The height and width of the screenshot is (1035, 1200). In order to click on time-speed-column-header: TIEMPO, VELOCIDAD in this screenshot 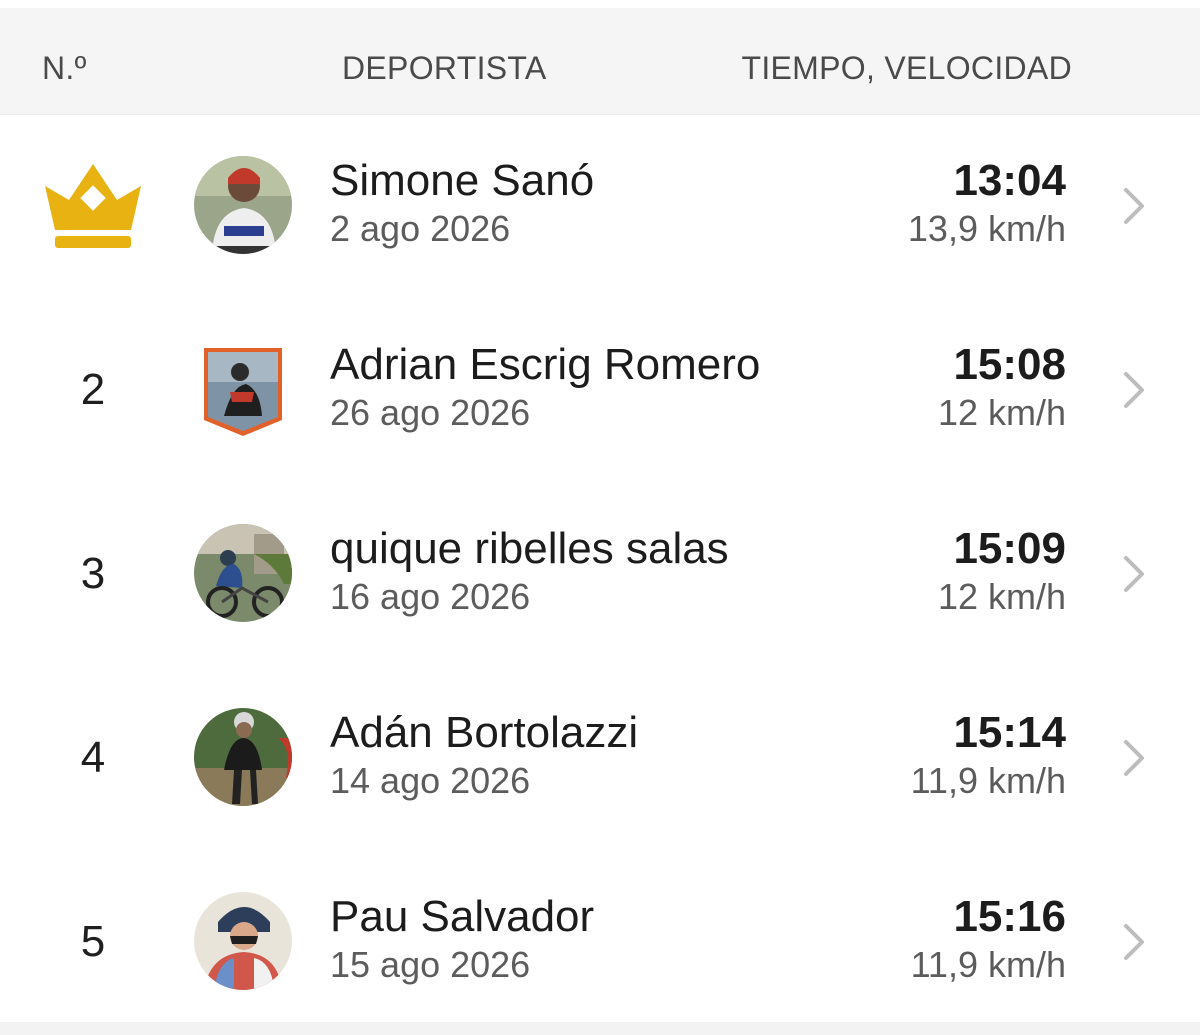, I will do `click(906, 68)`.